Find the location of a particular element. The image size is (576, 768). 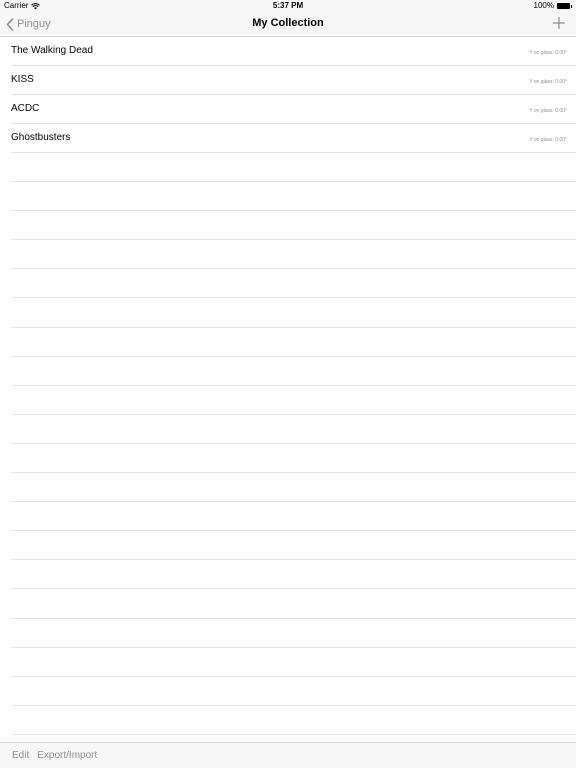

list-item-title: The Walking Dead is located at coordinates (52, 50).